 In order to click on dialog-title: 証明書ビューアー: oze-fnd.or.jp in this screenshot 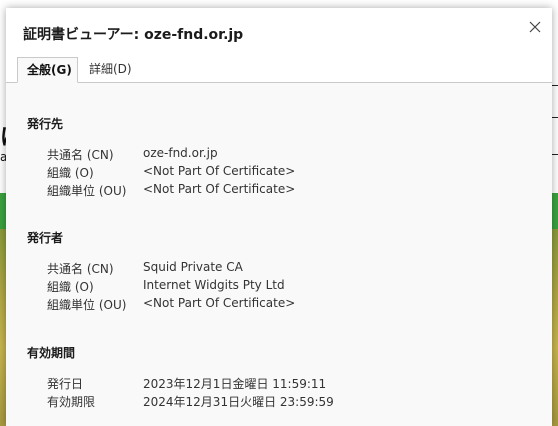, I will do `click(133, 35)`.